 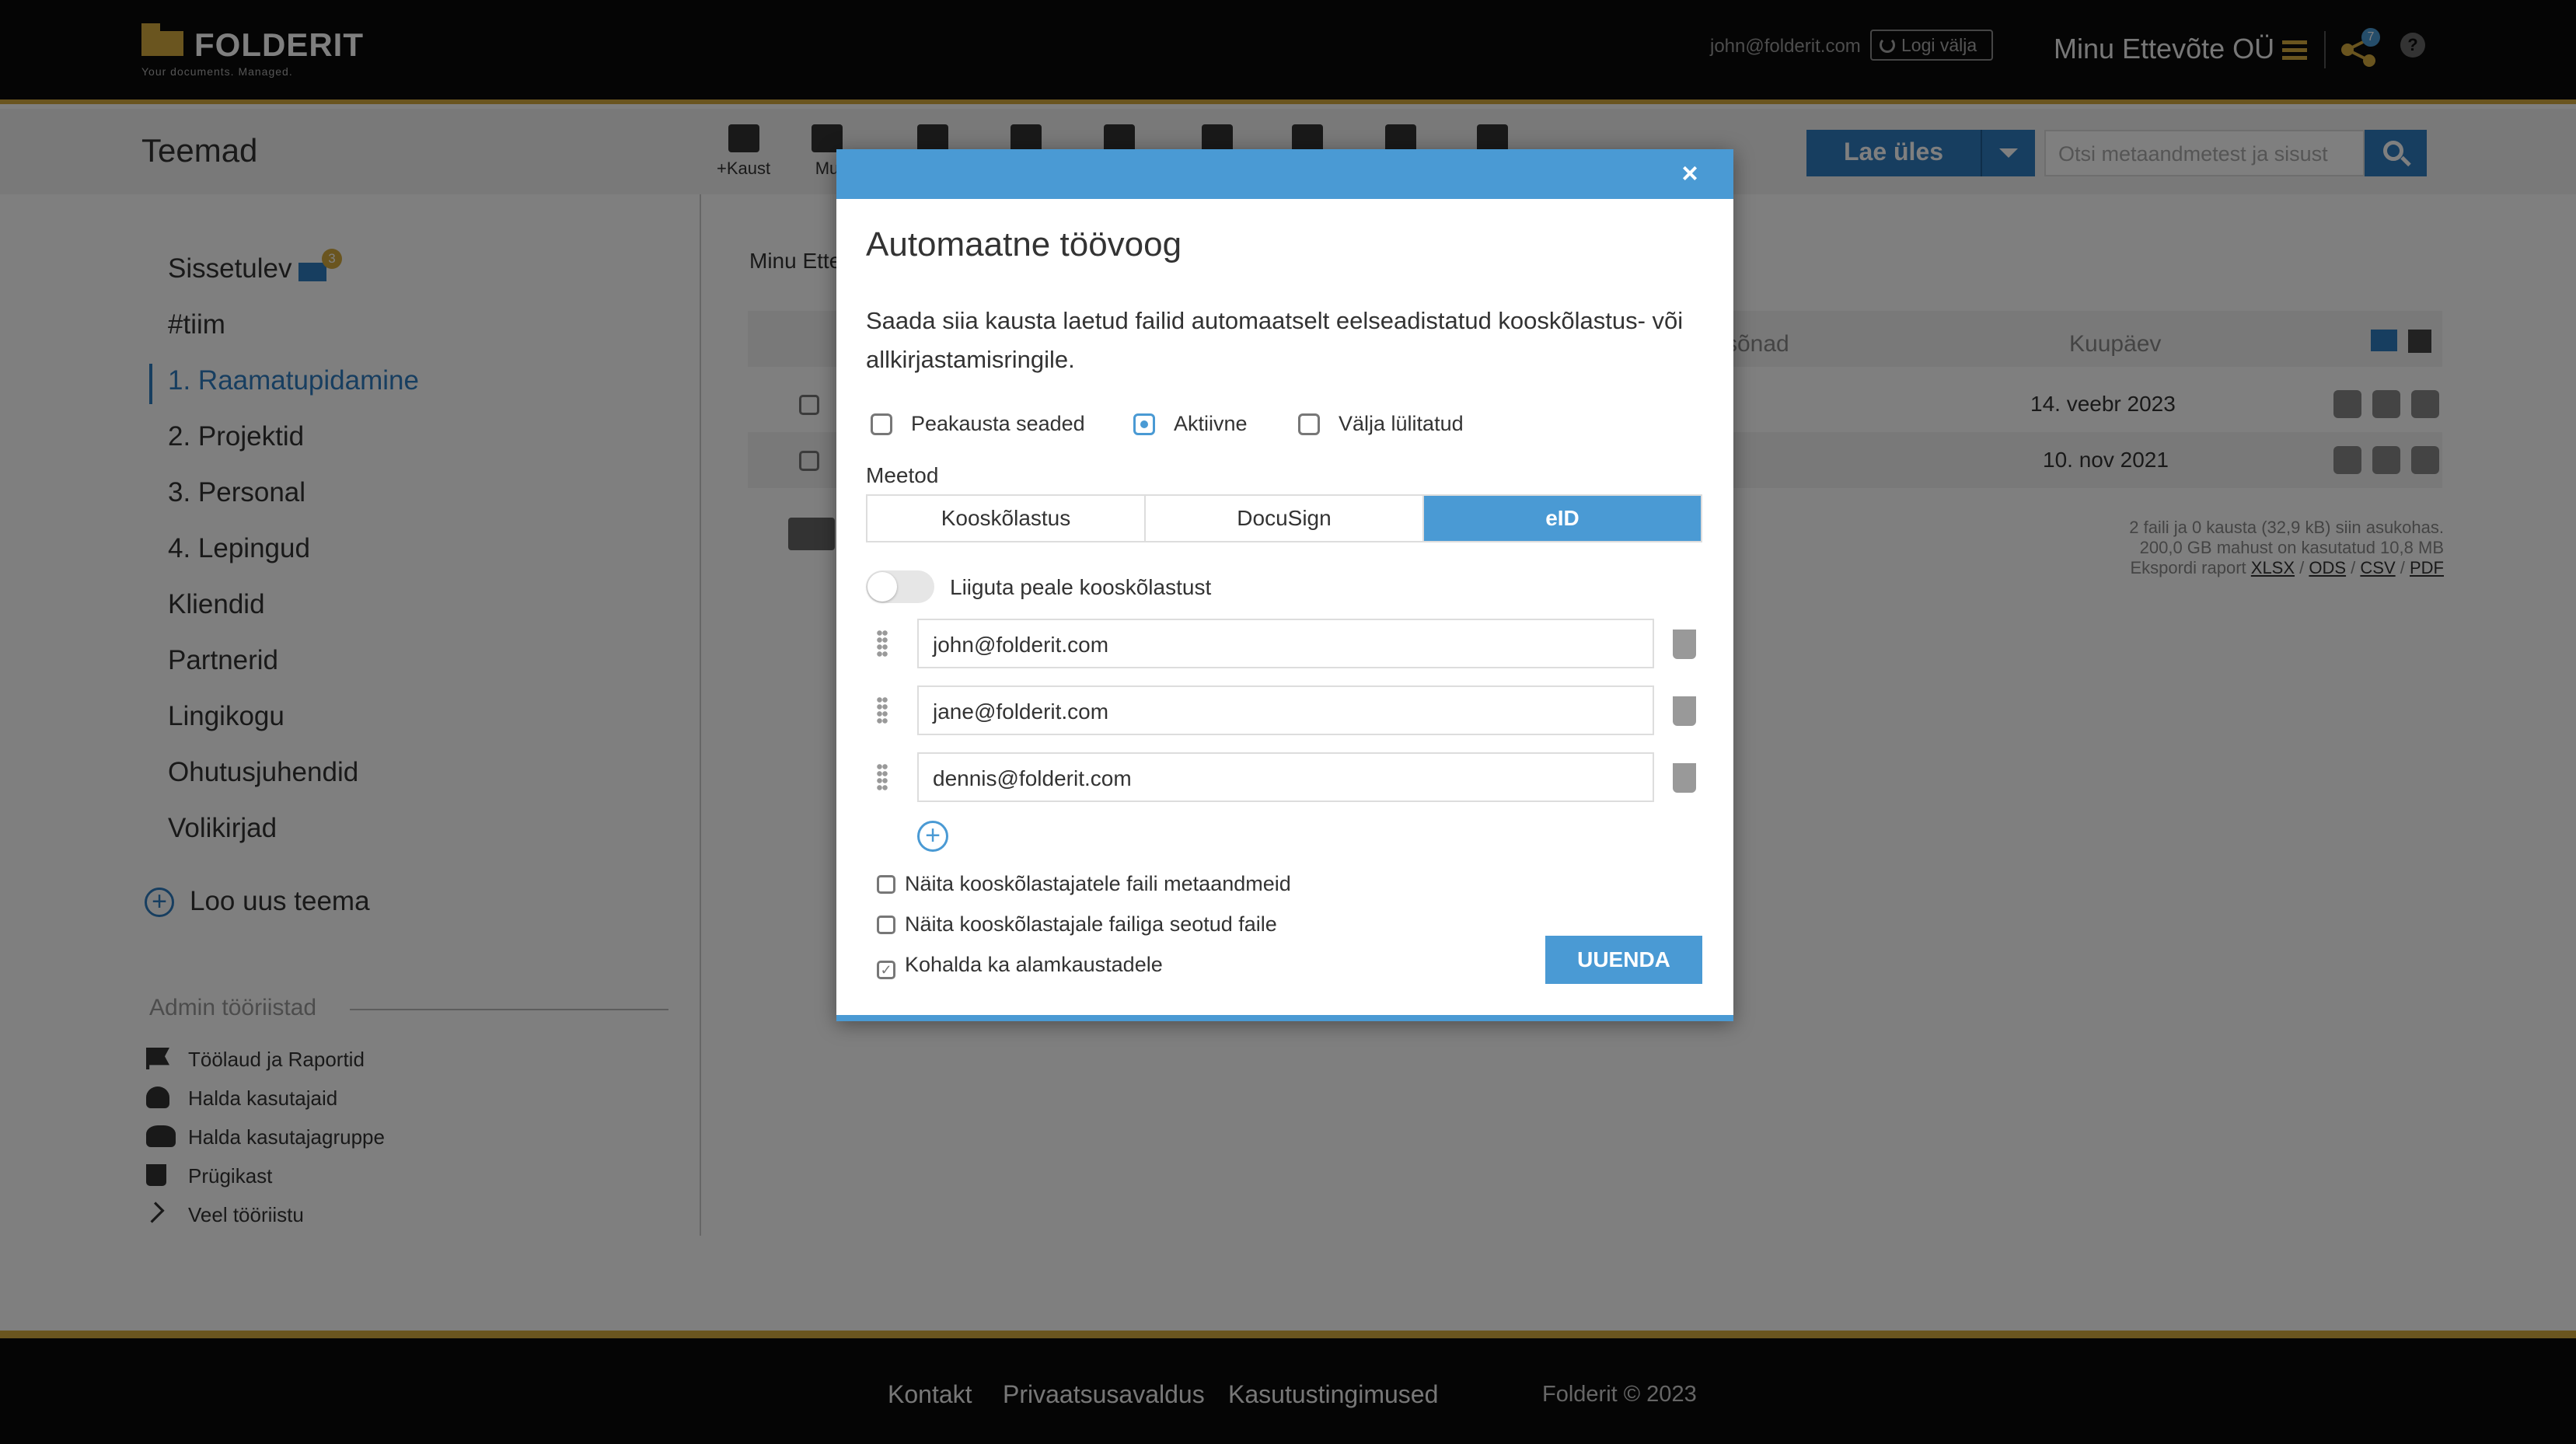 I want to click on option-apply-subfolders: Kohalda ka alamkaustadele, so click(x=1020, y=966).